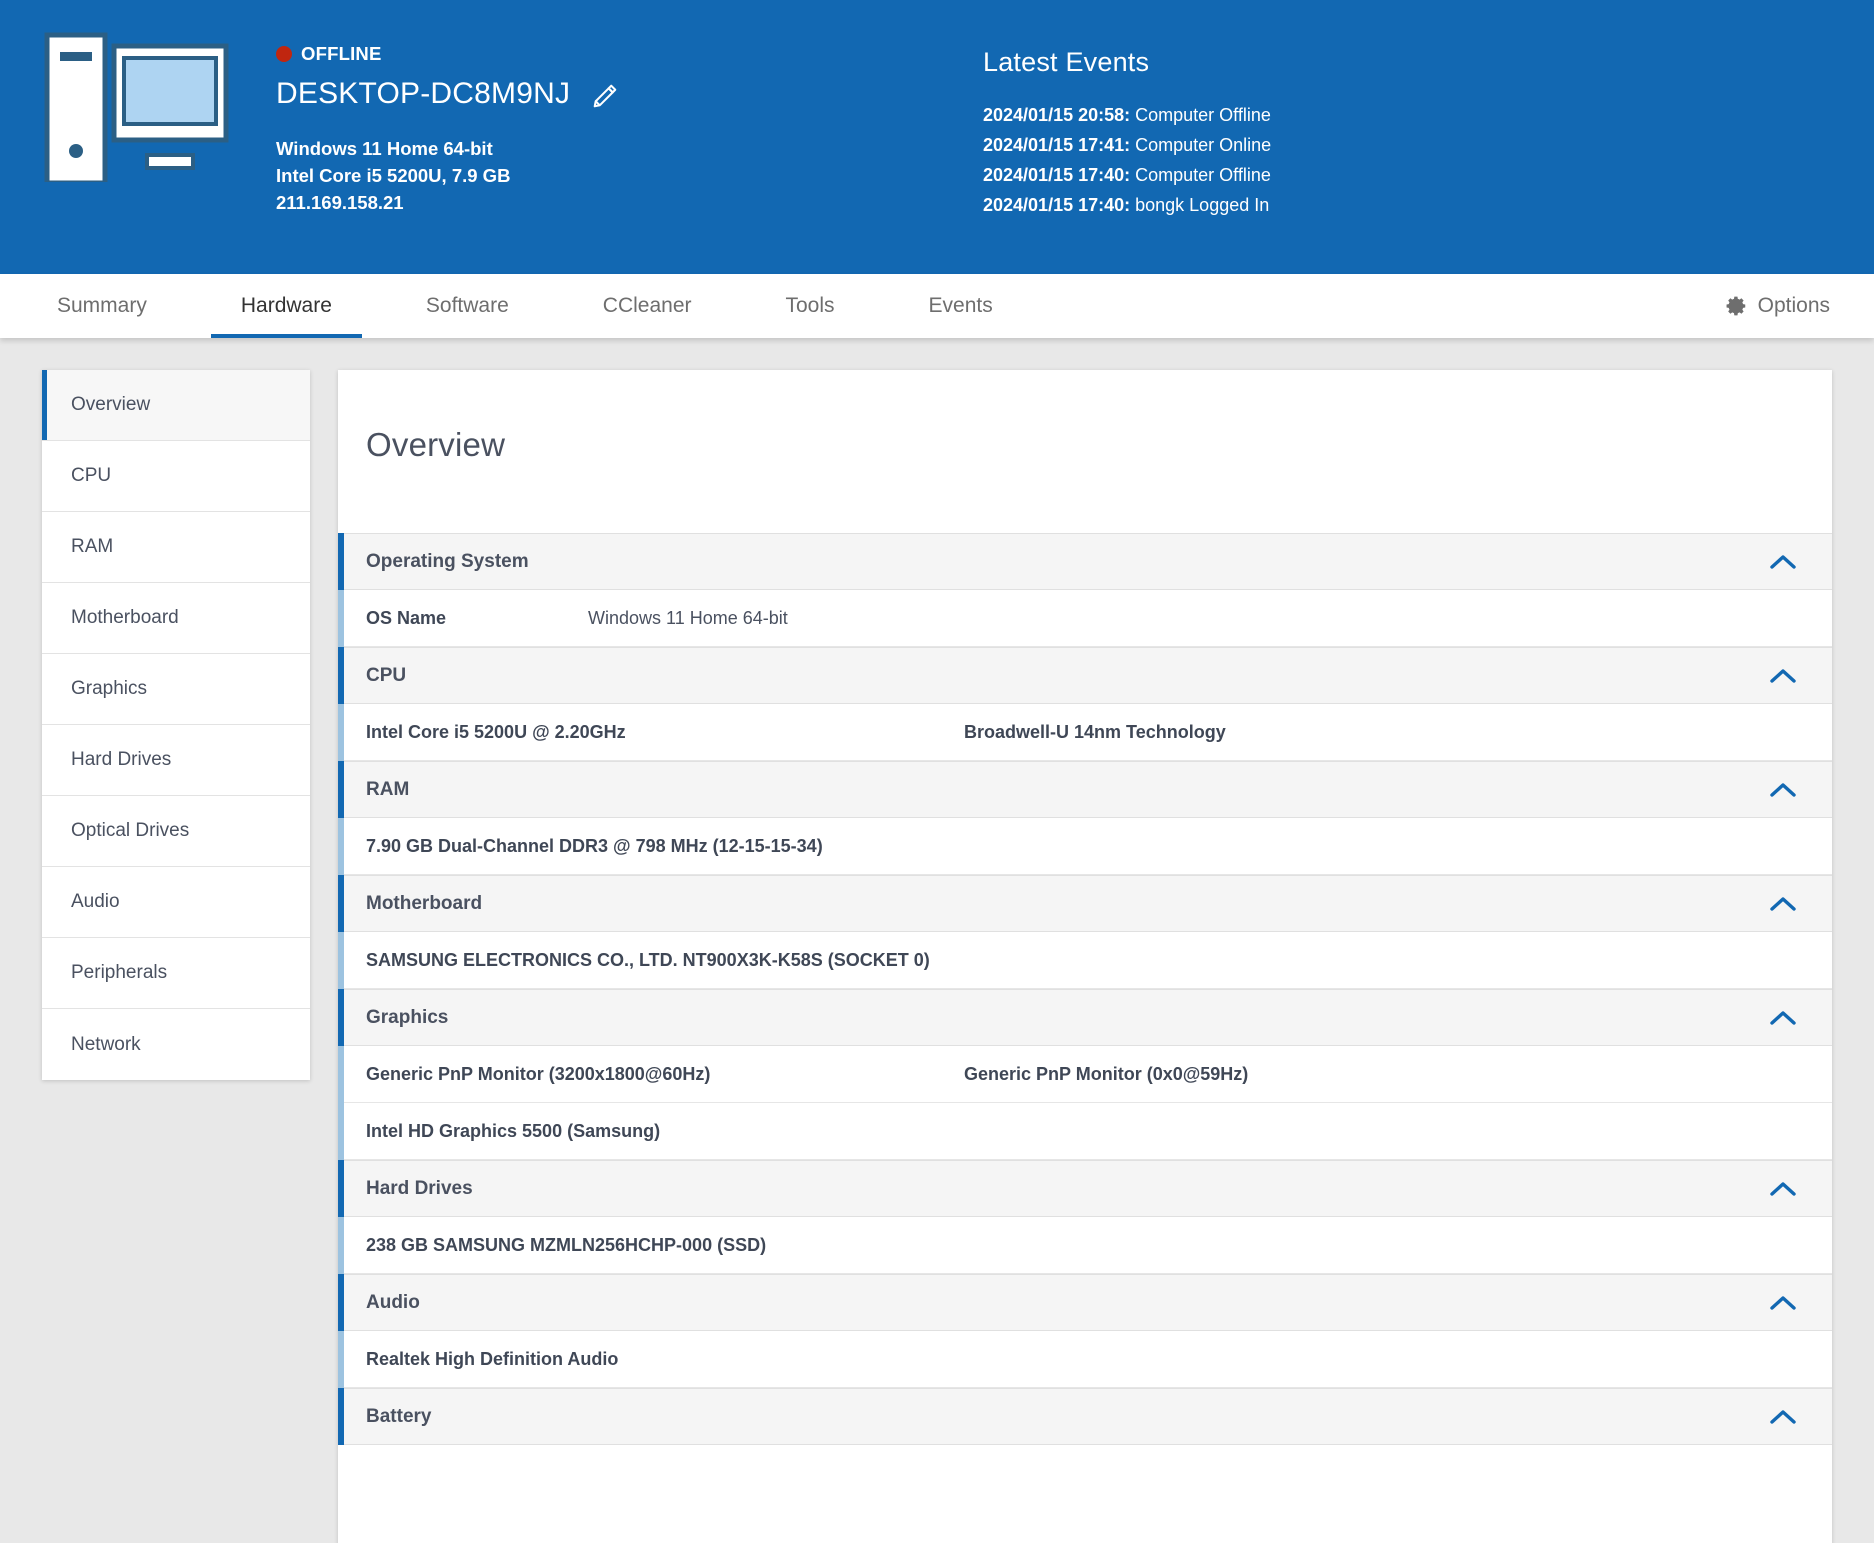 The height and width of the screenshot is (1543, 1874). What do you see at coordinates (1085, 561) in the screenshot?
I see `section-header-operating-system: Operating System` at bounding box center [1085, 561].